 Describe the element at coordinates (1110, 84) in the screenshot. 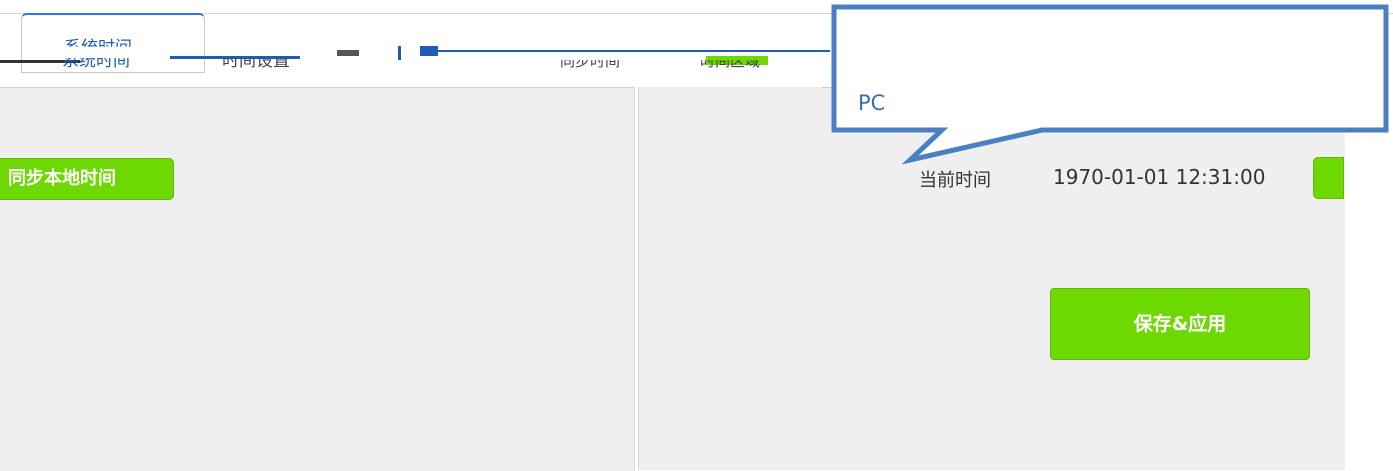

I see `tooltip-bubble` at that location.